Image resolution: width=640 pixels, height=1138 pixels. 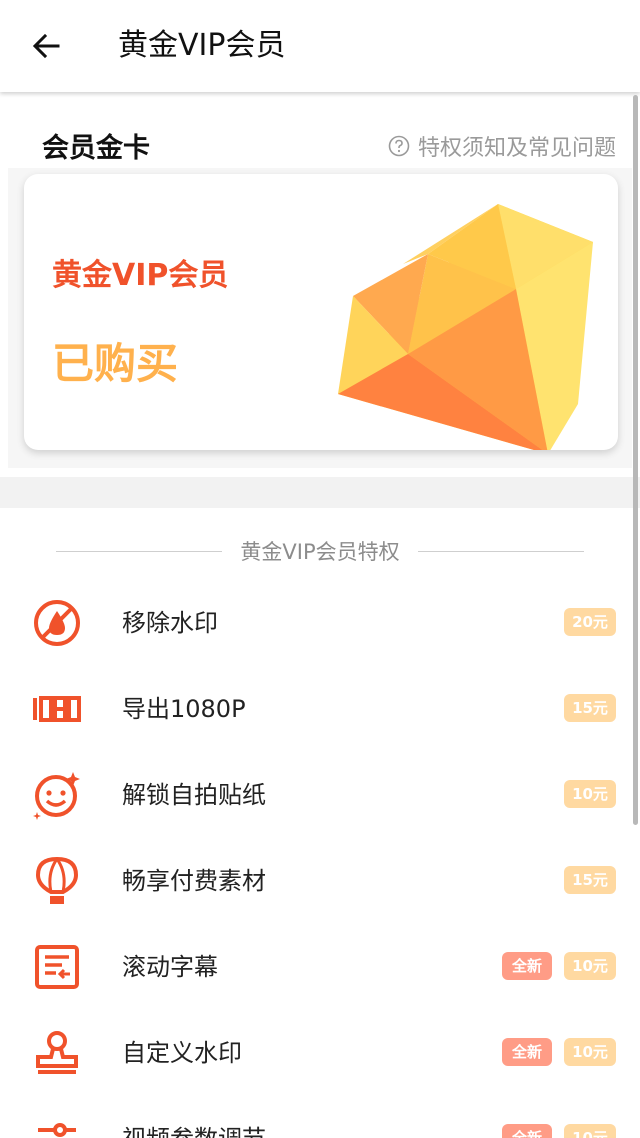 I want to click on no-watermark-icon, so click(x=57, y=623).